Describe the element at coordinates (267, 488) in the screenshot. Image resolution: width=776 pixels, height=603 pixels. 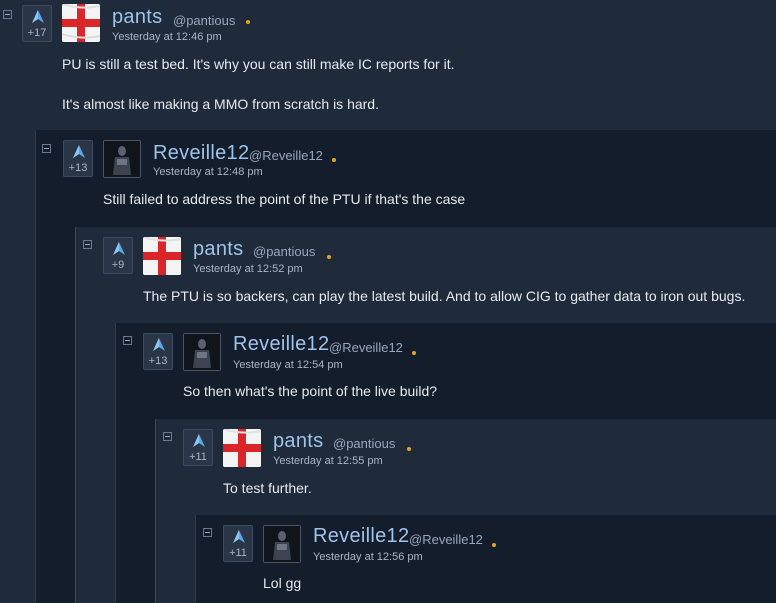
I see `comment-body-line: To test further.` at that location.